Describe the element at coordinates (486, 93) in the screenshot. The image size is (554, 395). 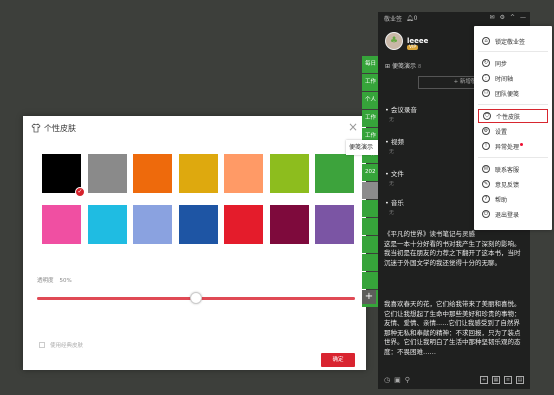
I see `team-icon: ⚇` at that location.